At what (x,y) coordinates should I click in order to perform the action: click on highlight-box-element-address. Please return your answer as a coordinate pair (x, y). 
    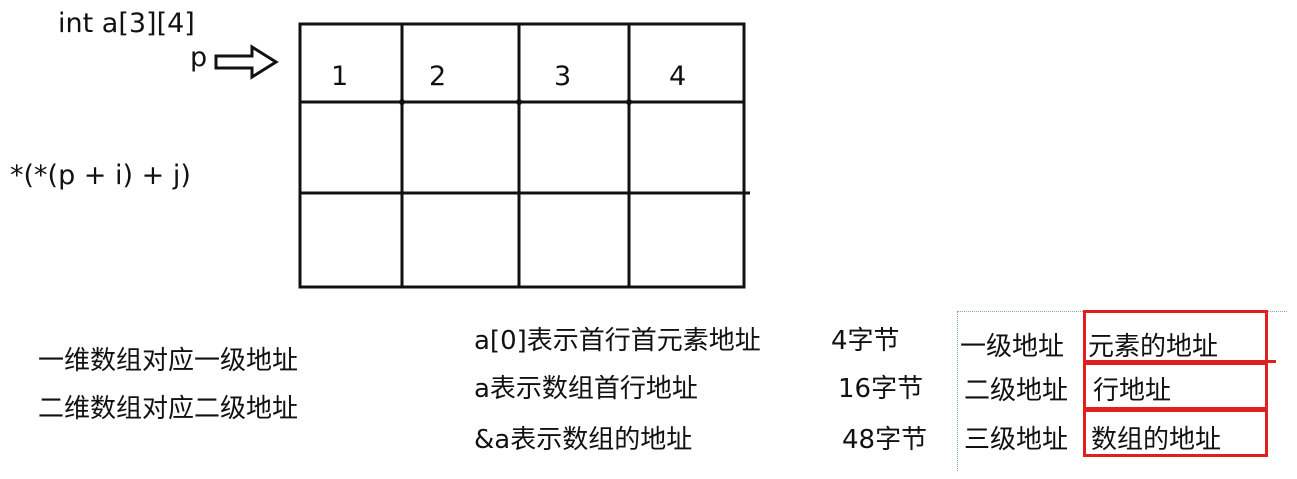
    Looking at the image, I should click on (1175, 336).